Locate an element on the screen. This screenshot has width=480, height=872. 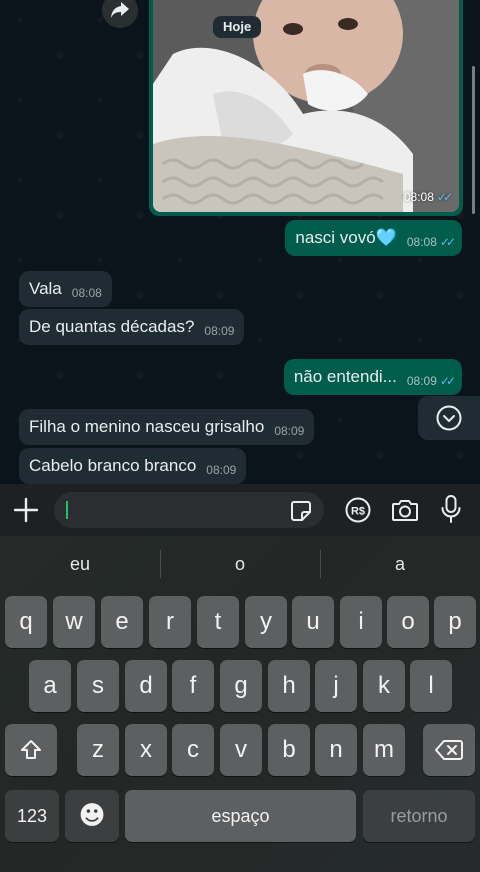
key-a: a is located at coordinates (50, 686).